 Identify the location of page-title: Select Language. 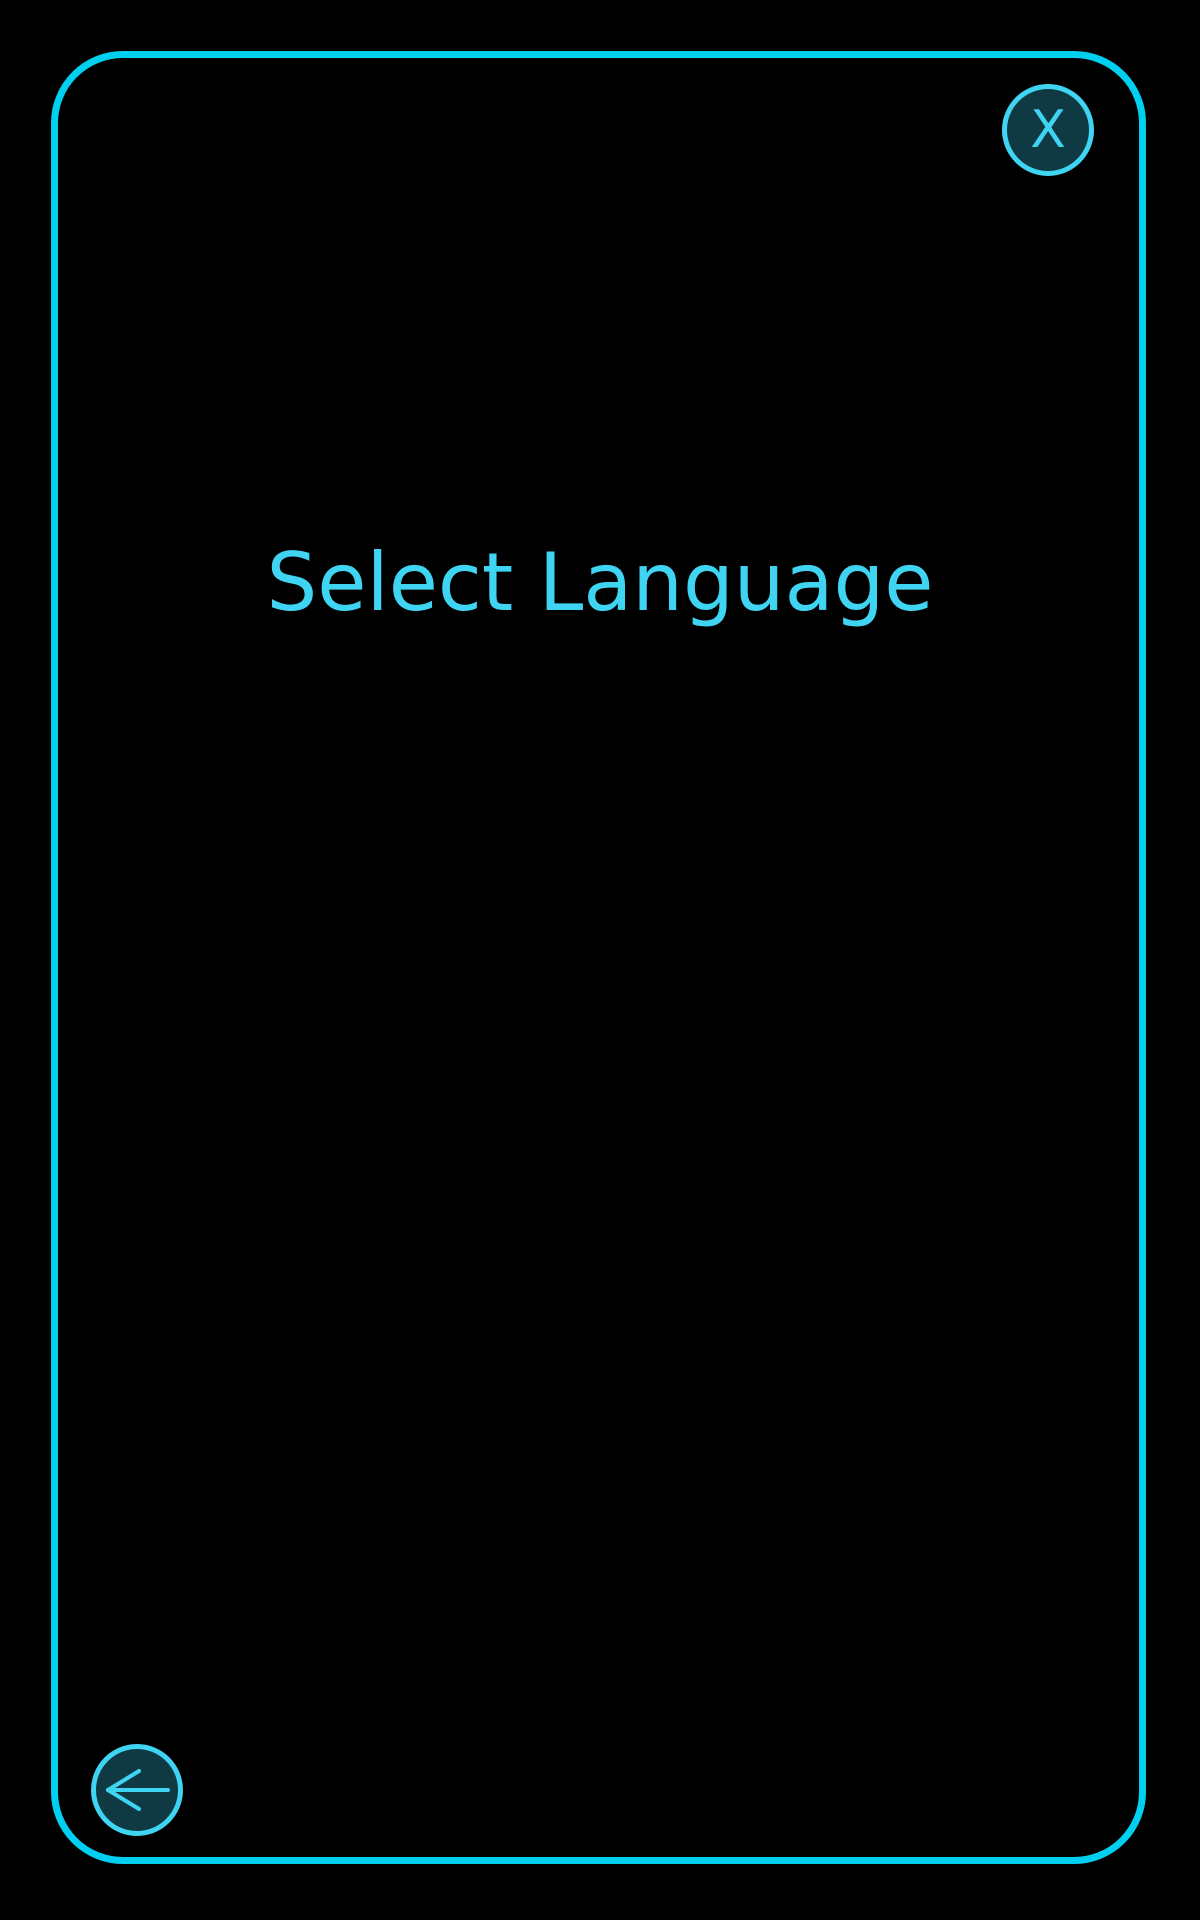
(600, 582).